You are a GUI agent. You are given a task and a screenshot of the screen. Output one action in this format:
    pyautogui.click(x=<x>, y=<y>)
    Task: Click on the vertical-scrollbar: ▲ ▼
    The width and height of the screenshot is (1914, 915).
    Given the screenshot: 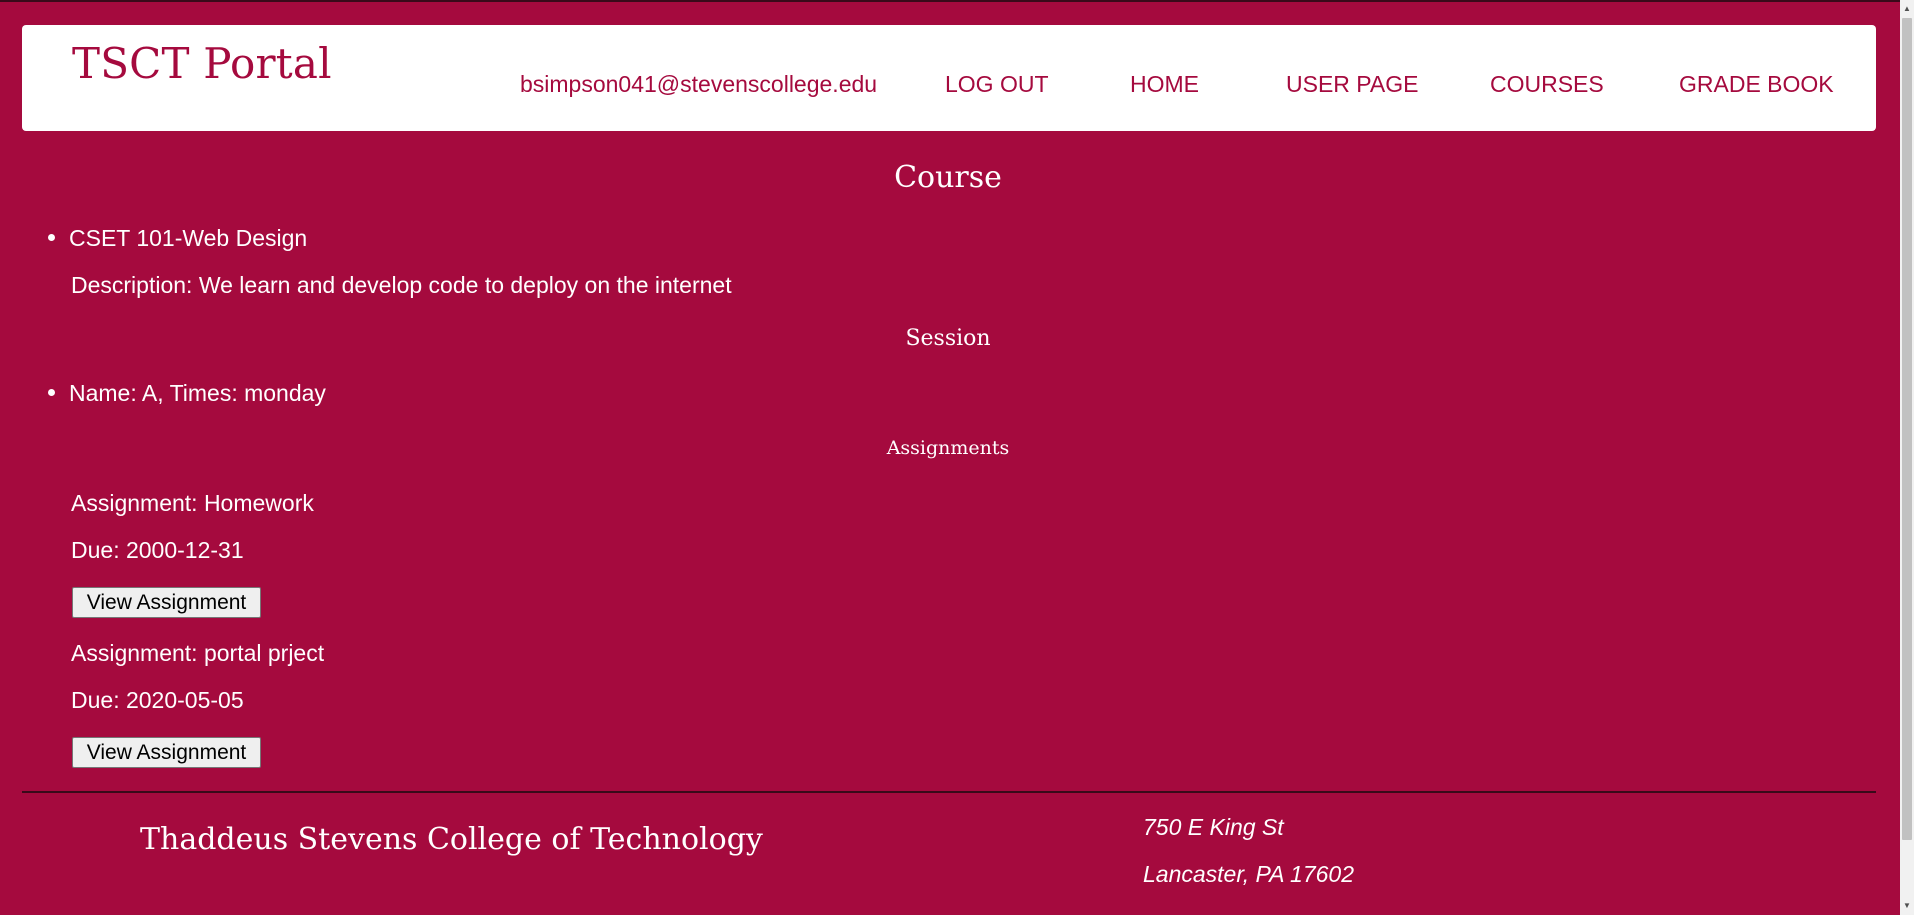 What is the action you would take?
    pyautogui.click(x=1907, y=457)
    